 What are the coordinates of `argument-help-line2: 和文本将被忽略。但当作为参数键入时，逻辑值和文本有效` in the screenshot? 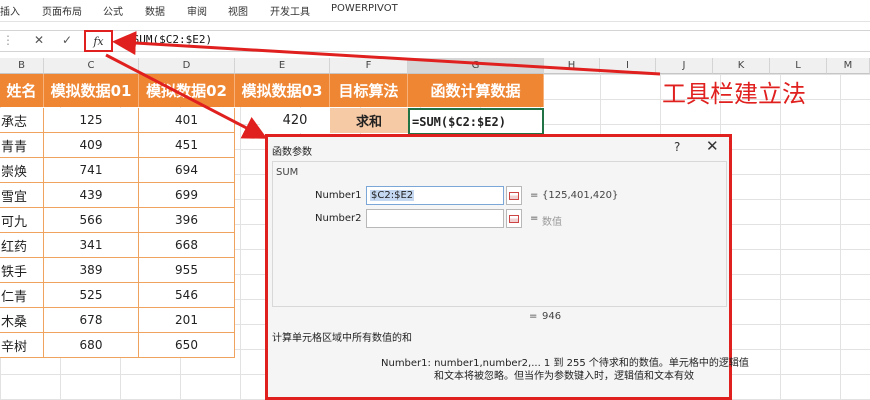 It's located at (564, 376).